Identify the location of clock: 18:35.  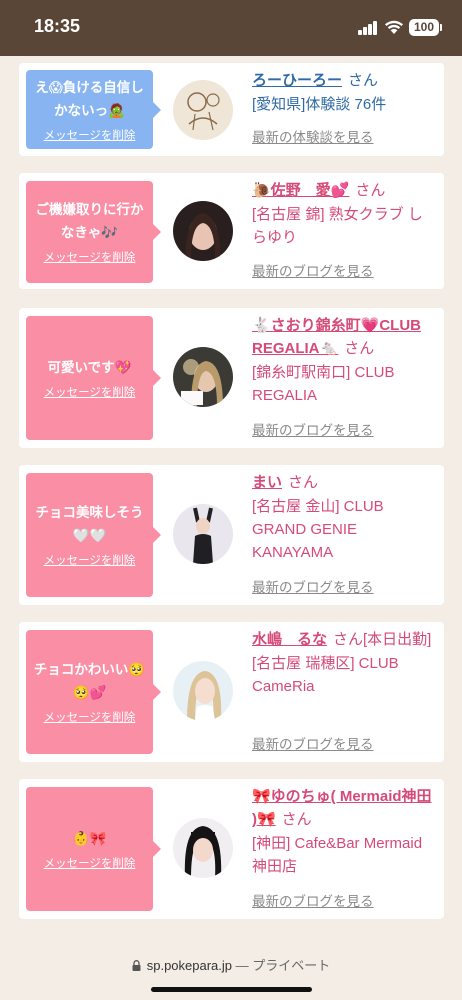
(57, 26).